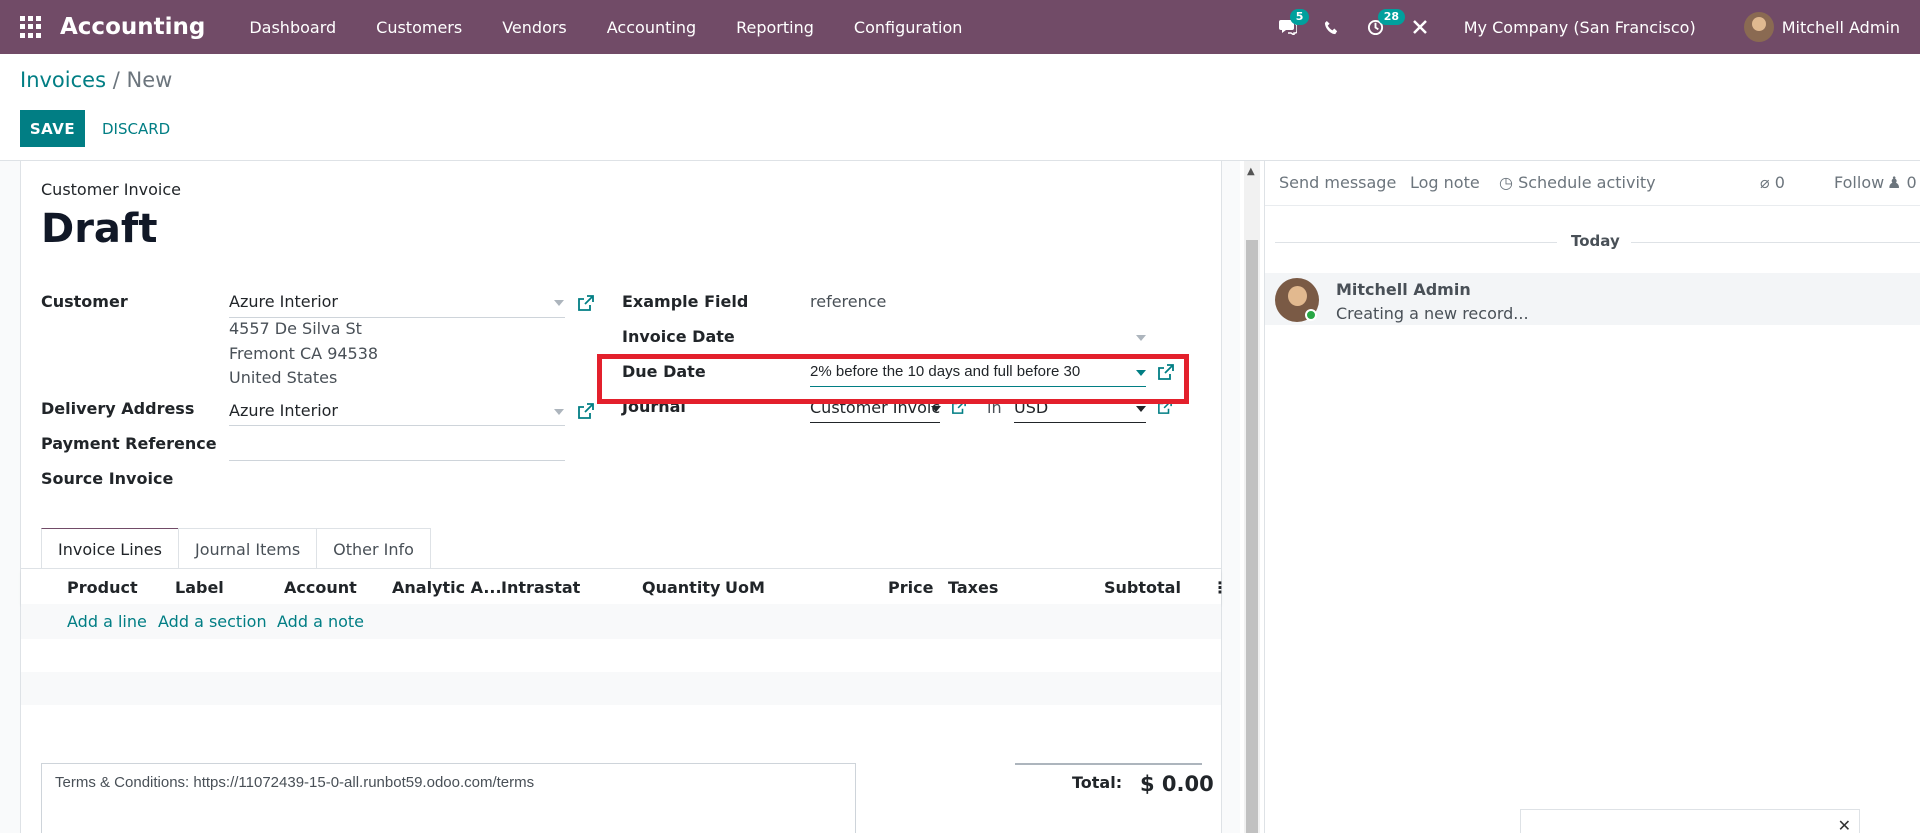 Image resolution: width=1920 pixels, height=833 pixels. Describe the element at coordinates (651, 27) in the screenshot. I see `menu-accounting: Accounting` at that location.